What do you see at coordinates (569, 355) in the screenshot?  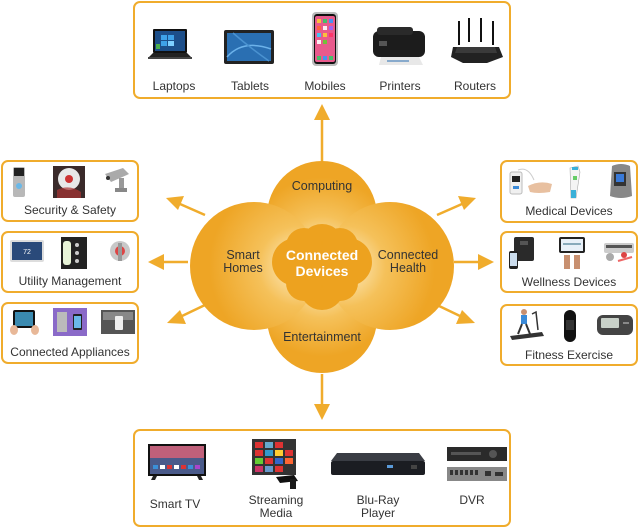 I see `label-fitness-exercise: Fitness Exercise` at bounding box center [569, 355].